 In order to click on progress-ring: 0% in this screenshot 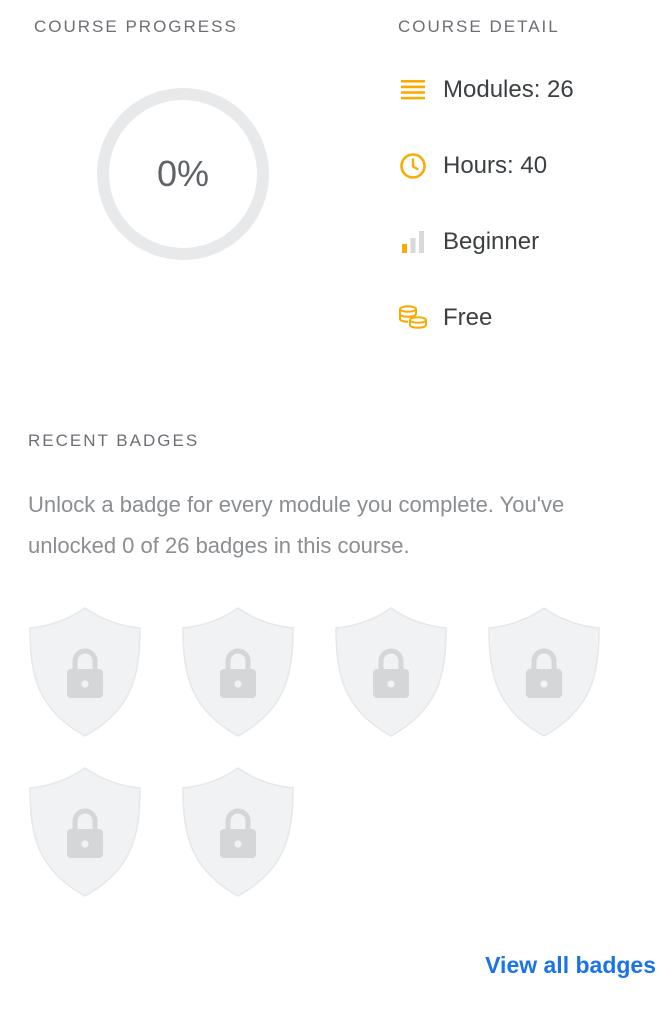, I will do `click(183, 174)`.